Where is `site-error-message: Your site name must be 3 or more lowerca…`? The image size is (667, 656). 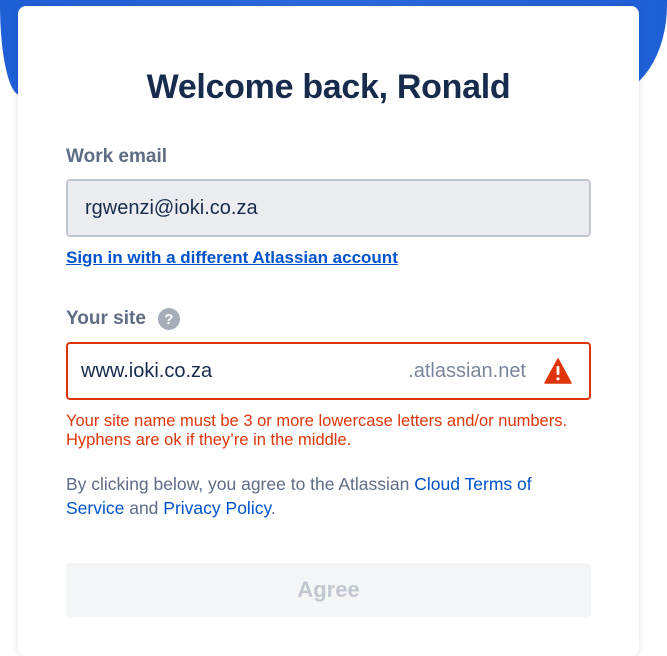
site-error-message: Your site name must be 3 or more lowerca… is located at coordinates (317, 430).